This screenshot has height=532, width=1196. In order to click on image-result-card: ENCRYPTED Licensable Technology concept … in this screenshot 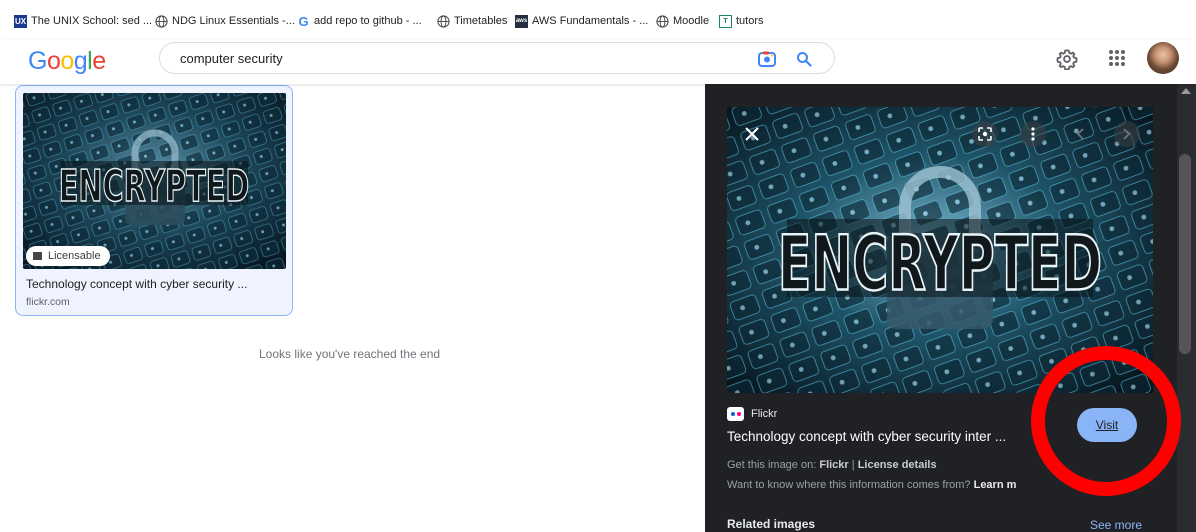, I will do `click(154, 200)`.